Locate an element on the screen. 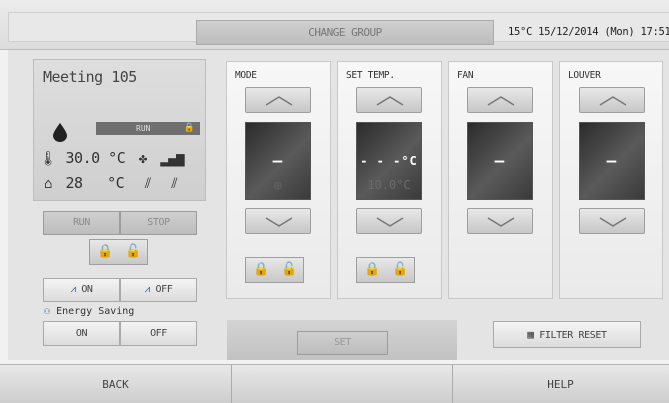 The height and width of the screenshot is (403, 669). run-lock-toggle: 🔒 🔓 is located at coordinates (118, 252).